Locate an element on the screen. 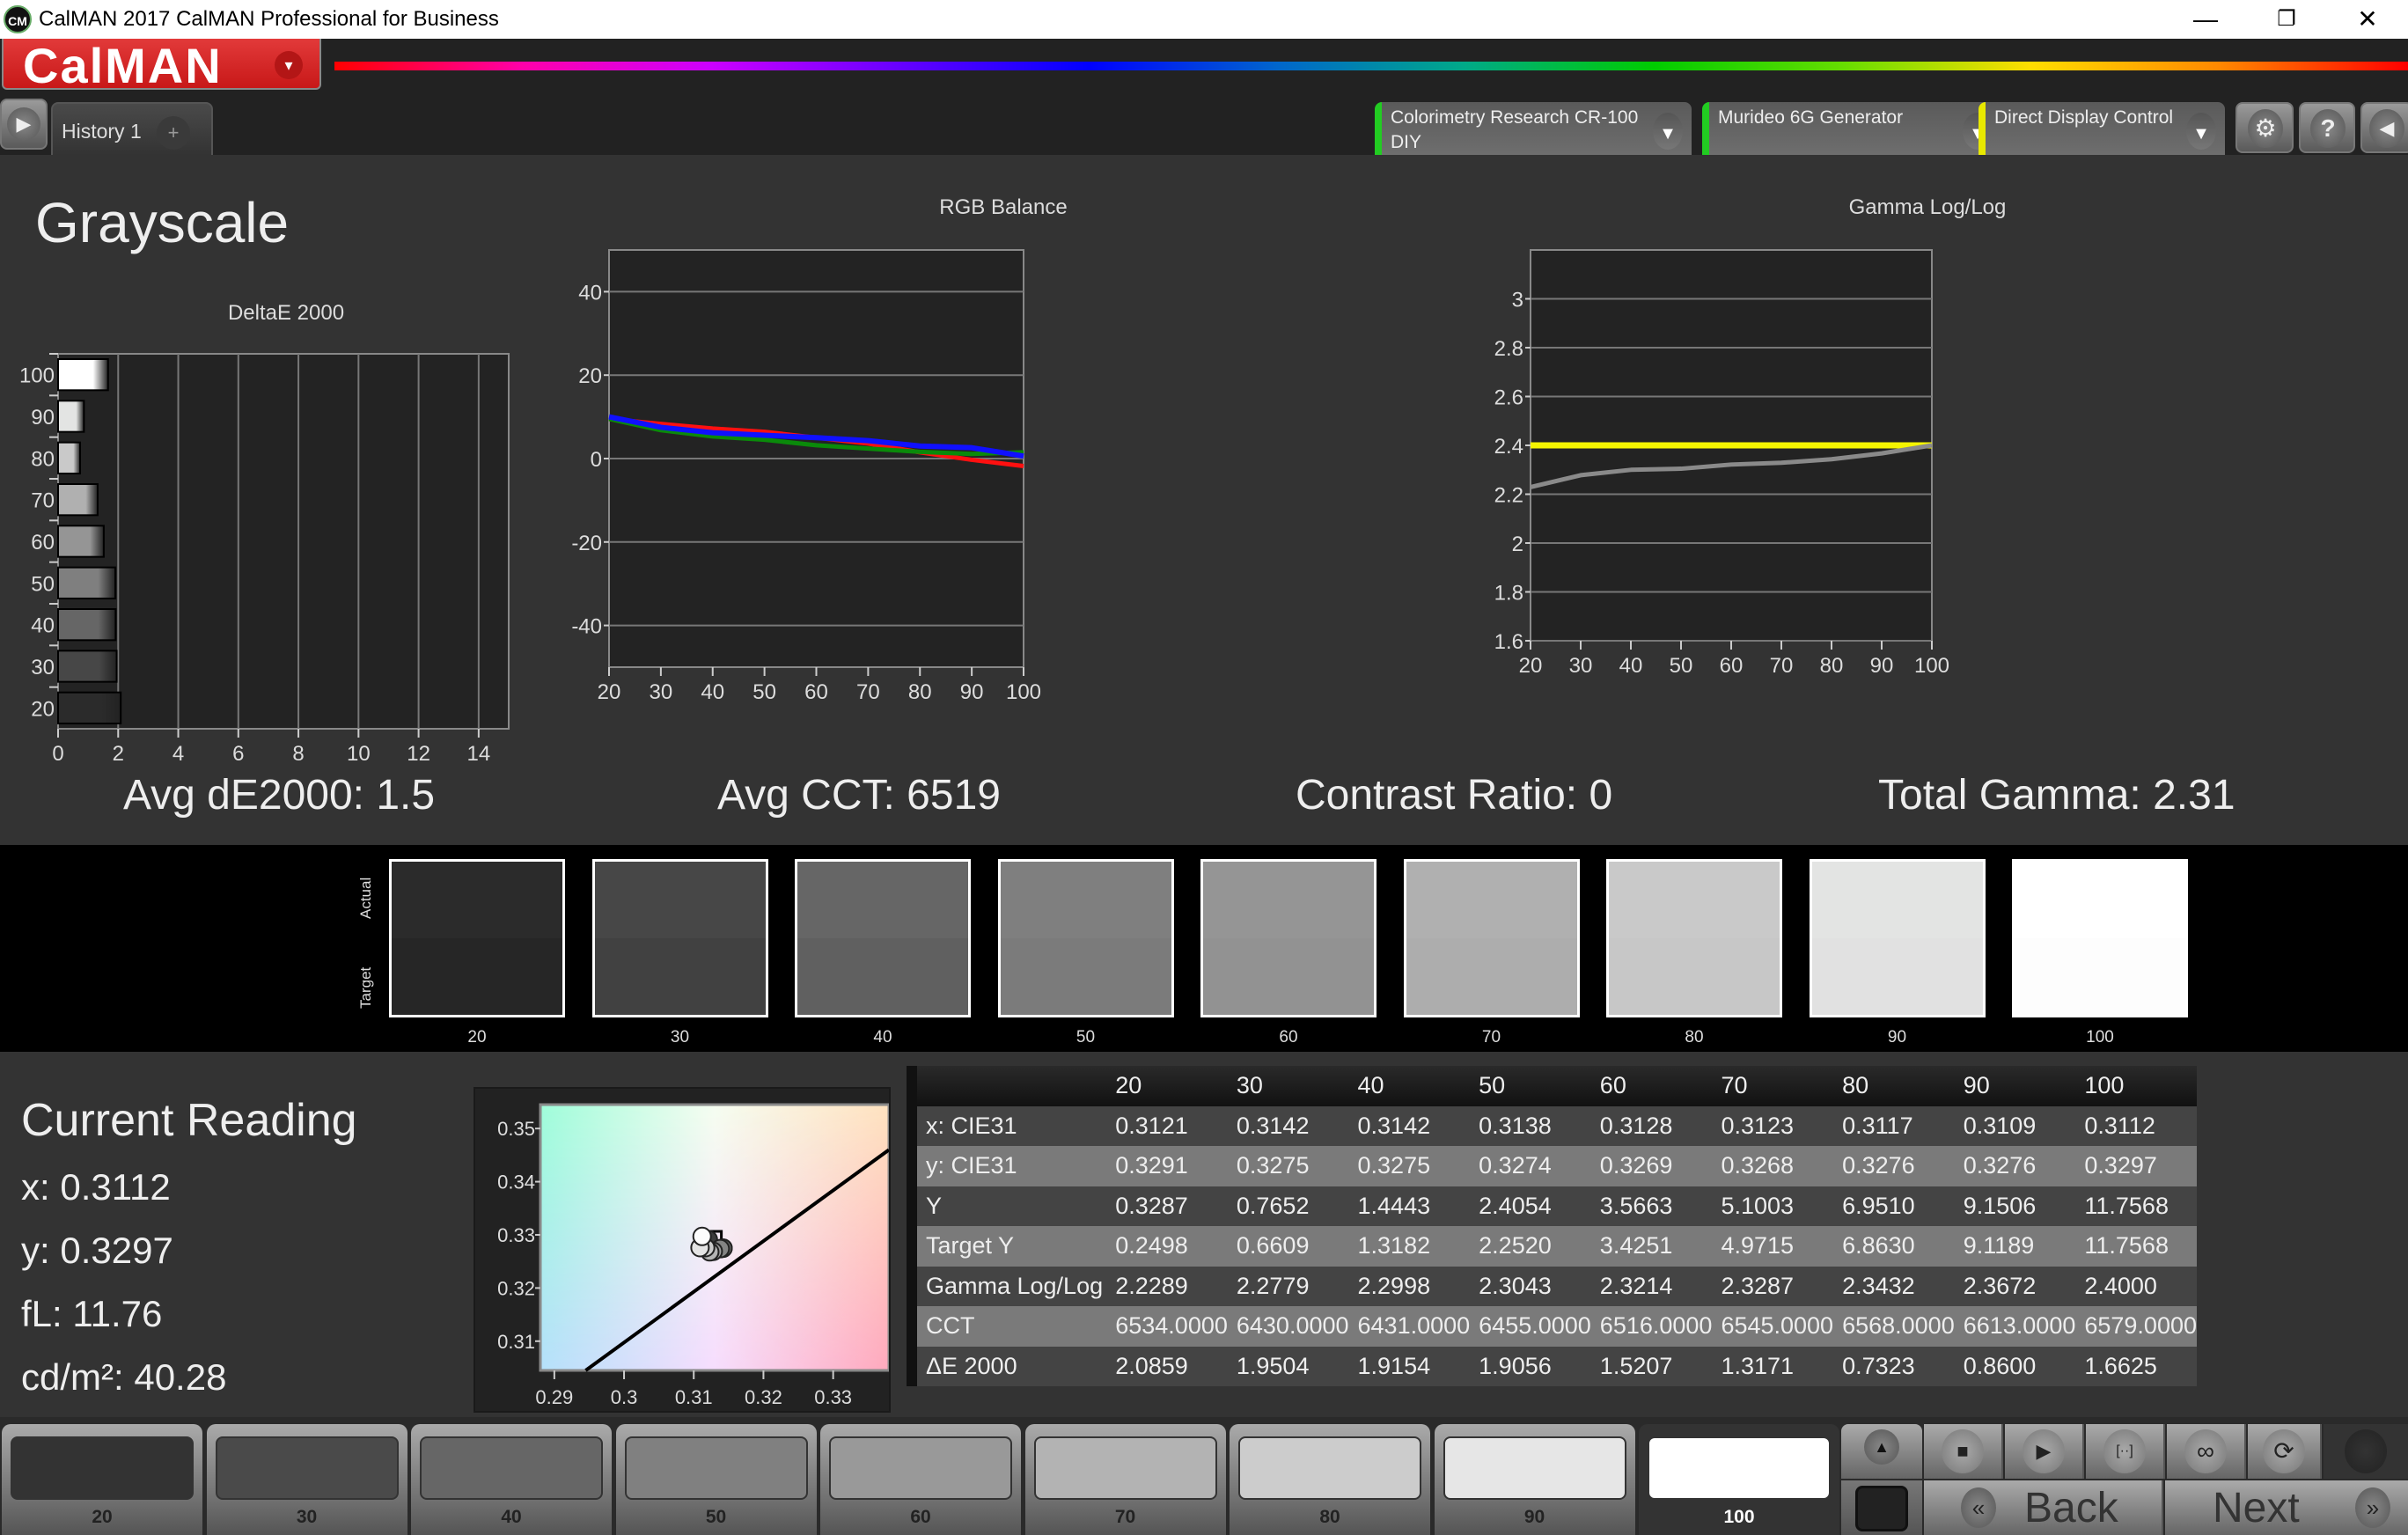 The width and height of the screenshot is (2408, 1535). range-button: [··] is located at coordinates (2125, 1451).